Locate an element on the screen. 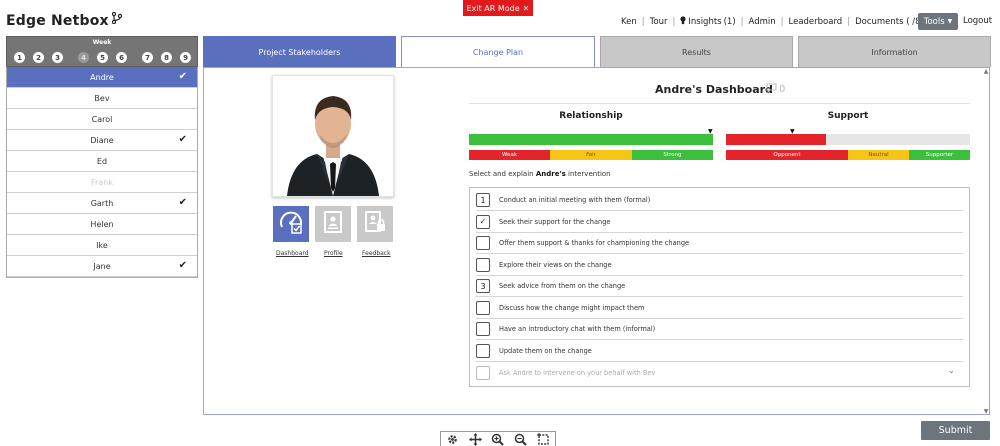  week-3-button: 3 is located at coordinates (57, 57).